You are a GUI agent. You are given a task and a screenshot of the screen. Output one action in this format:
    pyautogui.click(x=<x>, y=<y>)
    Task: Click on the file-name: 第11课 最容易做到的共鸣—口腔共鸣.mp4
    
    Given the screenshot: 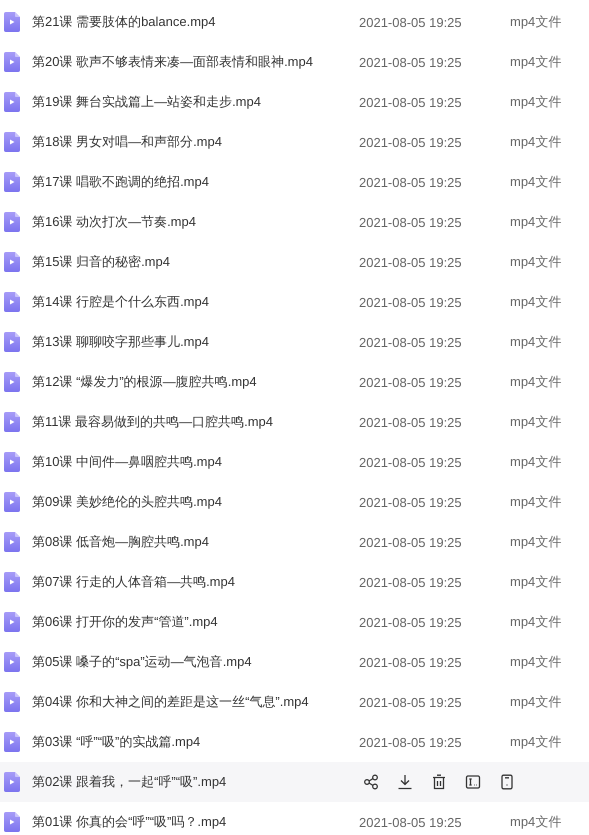 What is the action you would take?
    pyautogui.click(x=195, y=422)
    